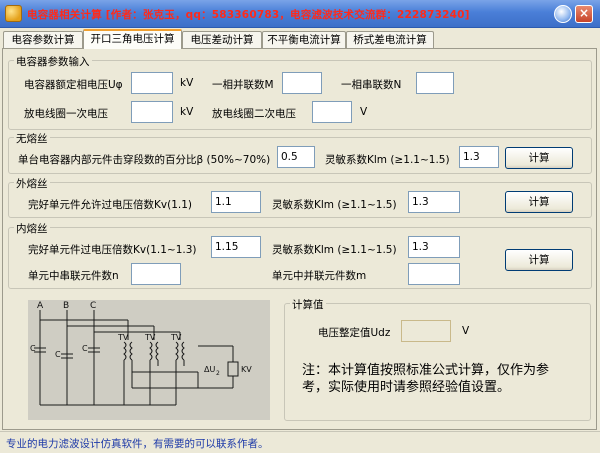  Describe the element at coordinates (466, 331) in the screenshot. I see `voltage-setting-unit: V` at that location.